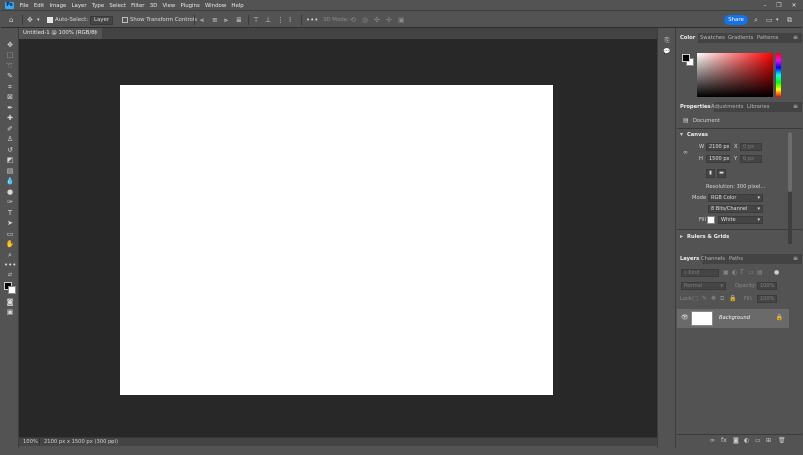 This screenshot has width=803, height=455. I want to click on eye-icon: 👁, so click(685, 317).